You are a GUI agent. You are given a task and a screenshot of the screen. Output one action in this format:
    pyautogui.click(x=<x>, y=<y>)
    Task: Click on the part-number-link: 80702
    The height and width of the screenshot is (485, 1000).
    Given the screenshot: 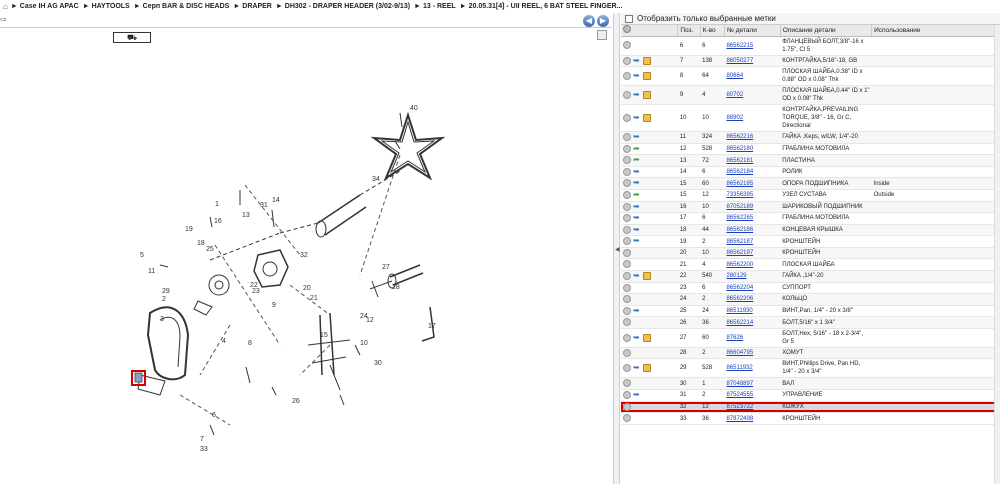 What is the action you would take?
    pyautogui.click(x=734, y=95)
    